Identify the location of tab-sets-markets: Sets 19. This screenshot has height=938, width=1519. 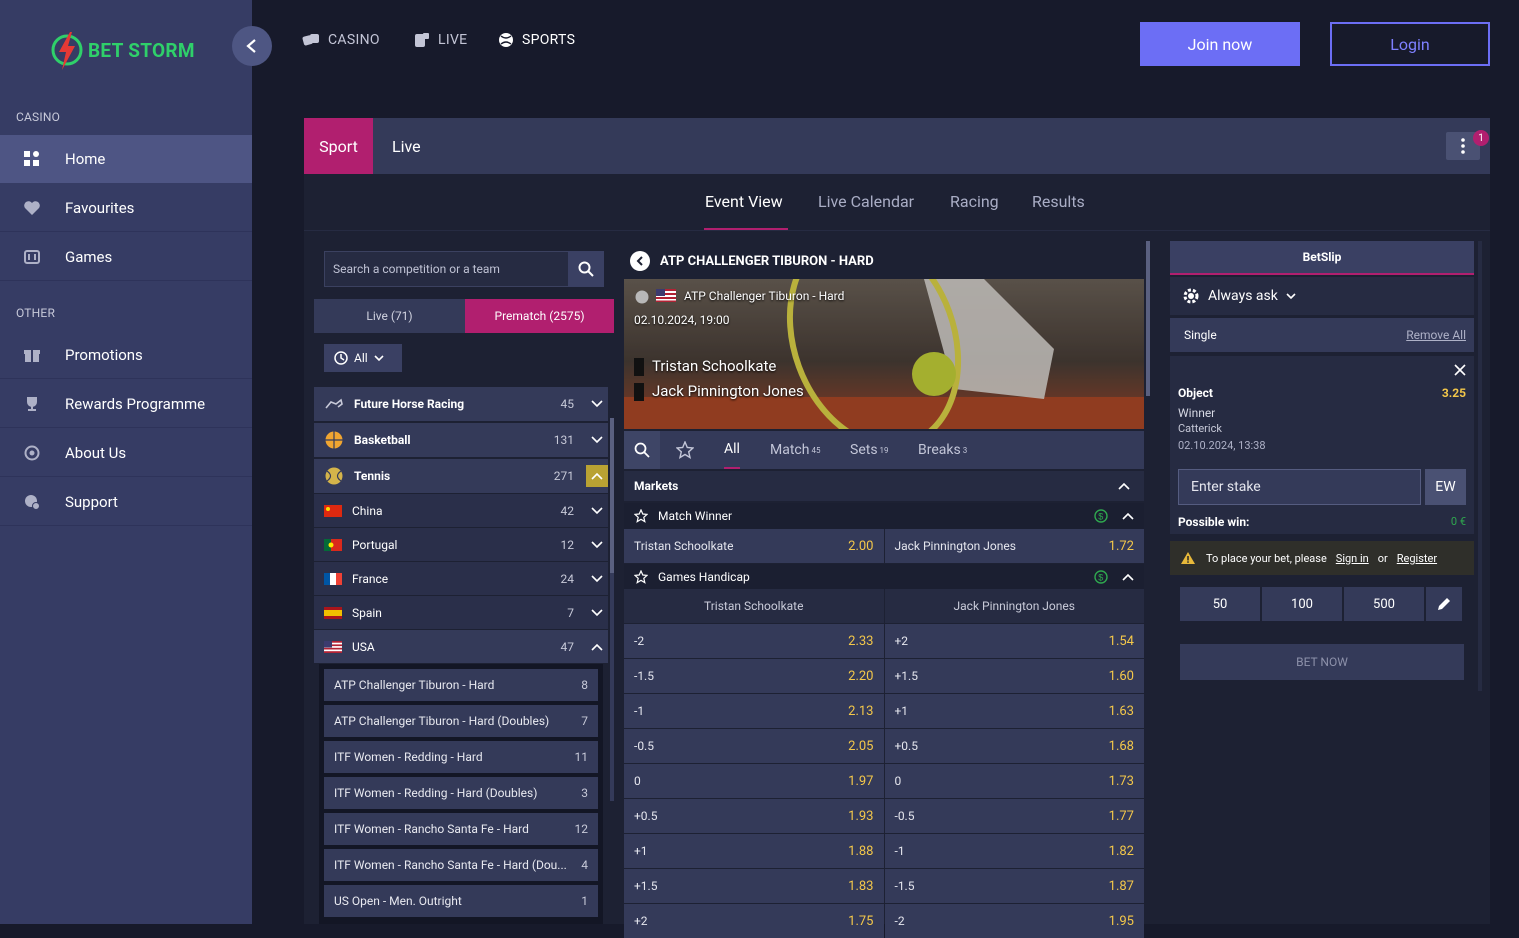
(869, 450).